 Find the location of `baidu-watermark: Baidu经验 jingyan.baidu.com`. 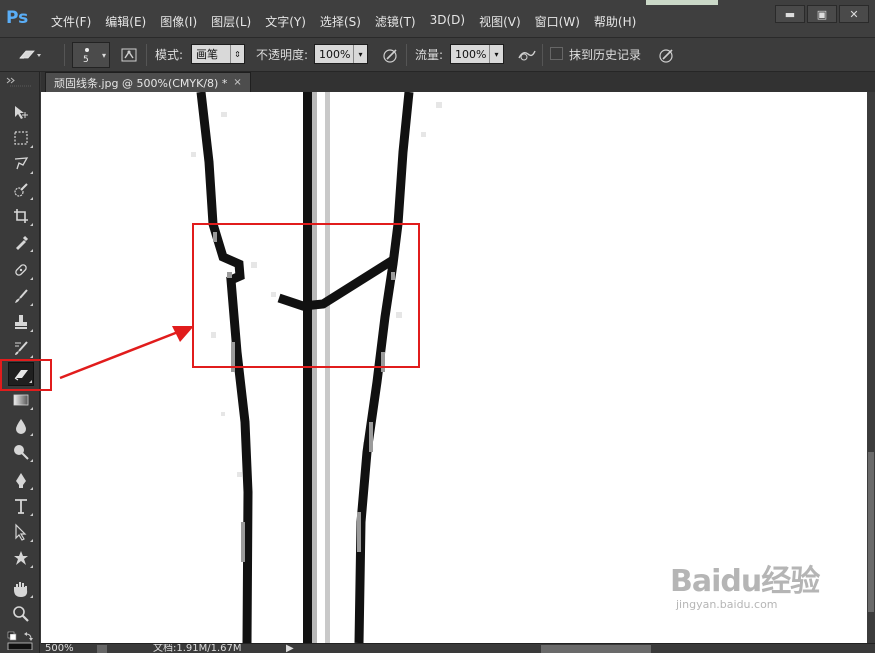

baidu-watermark: Baidu经验 jingyan.baidu.com is located at coordinates (745, 583).